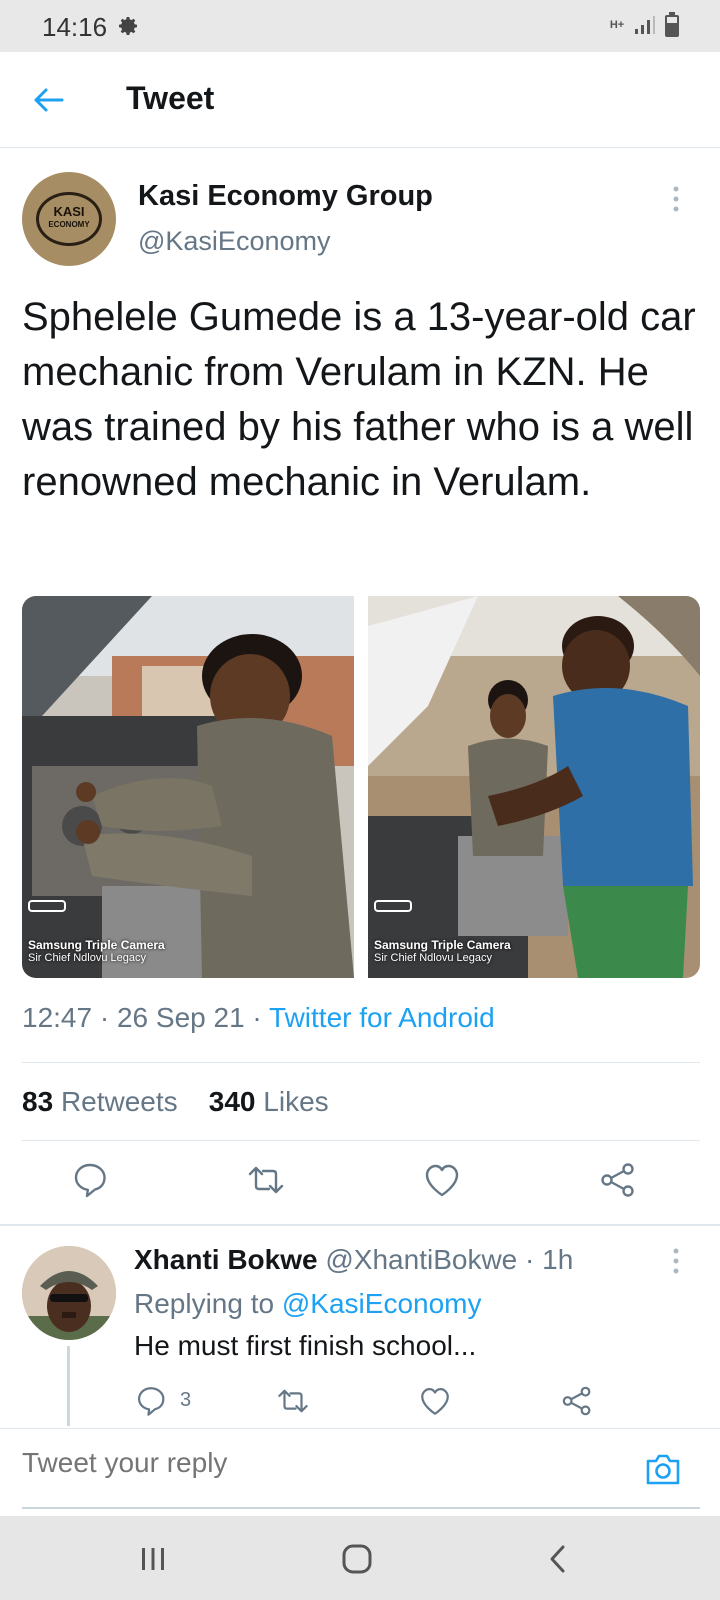 The width and height of the screenshot is (720, 1600). What do you see at coordinates (153, 1559) in the screenshot?
I see `recent-apps-icon` at bounding box center [153, 1559].